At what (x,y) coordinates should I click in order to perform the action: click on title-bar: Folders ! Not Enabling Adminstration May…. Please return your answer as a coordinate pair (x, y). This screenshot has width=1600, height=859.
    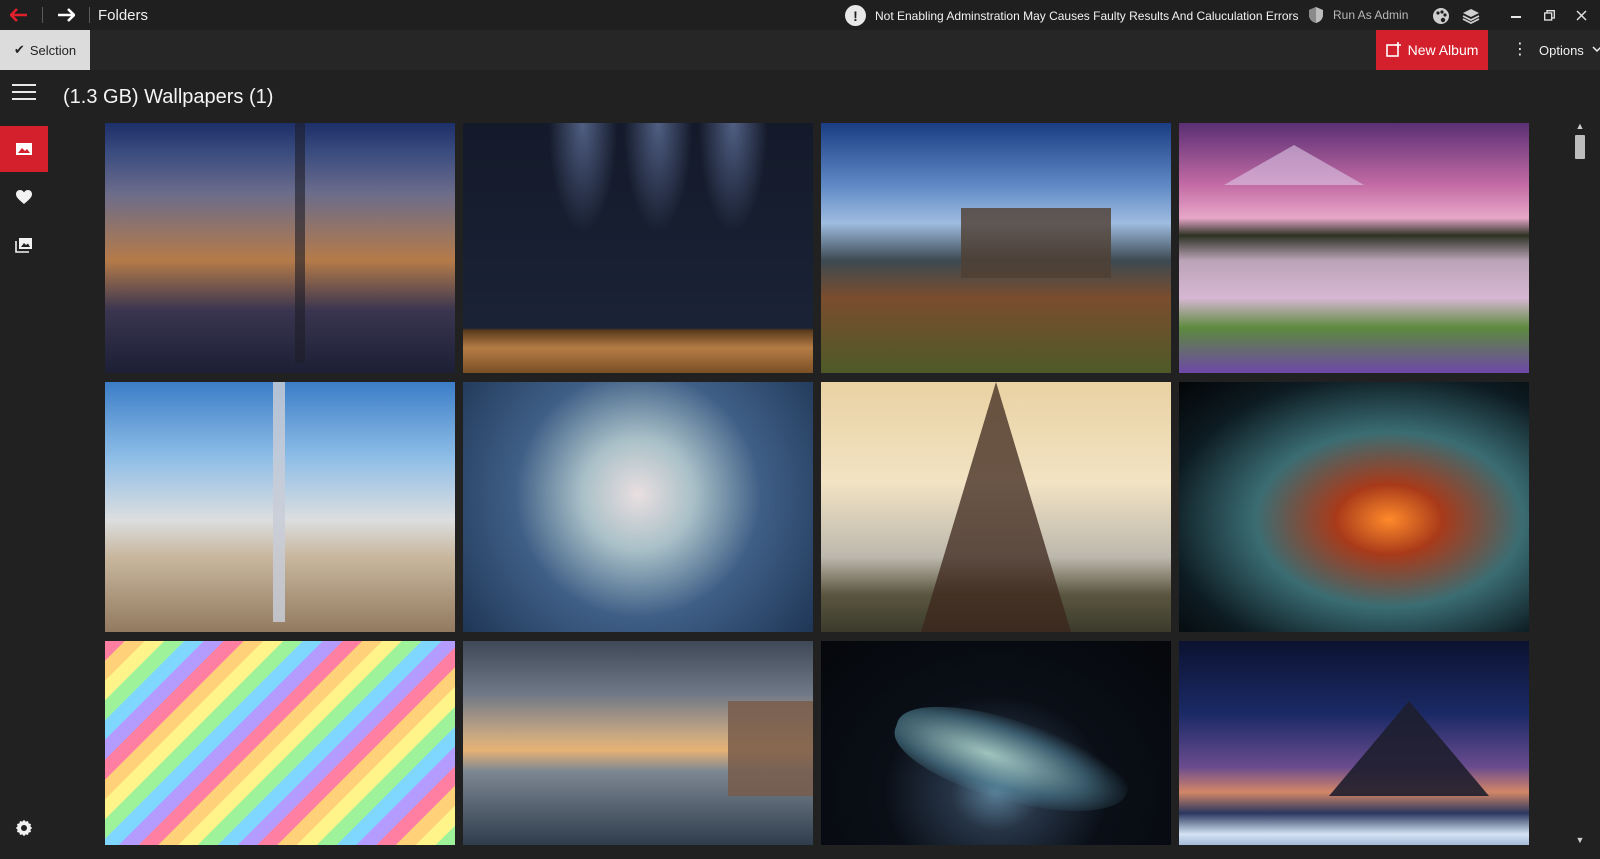
    Looking at the image, I should click on (800, 15).